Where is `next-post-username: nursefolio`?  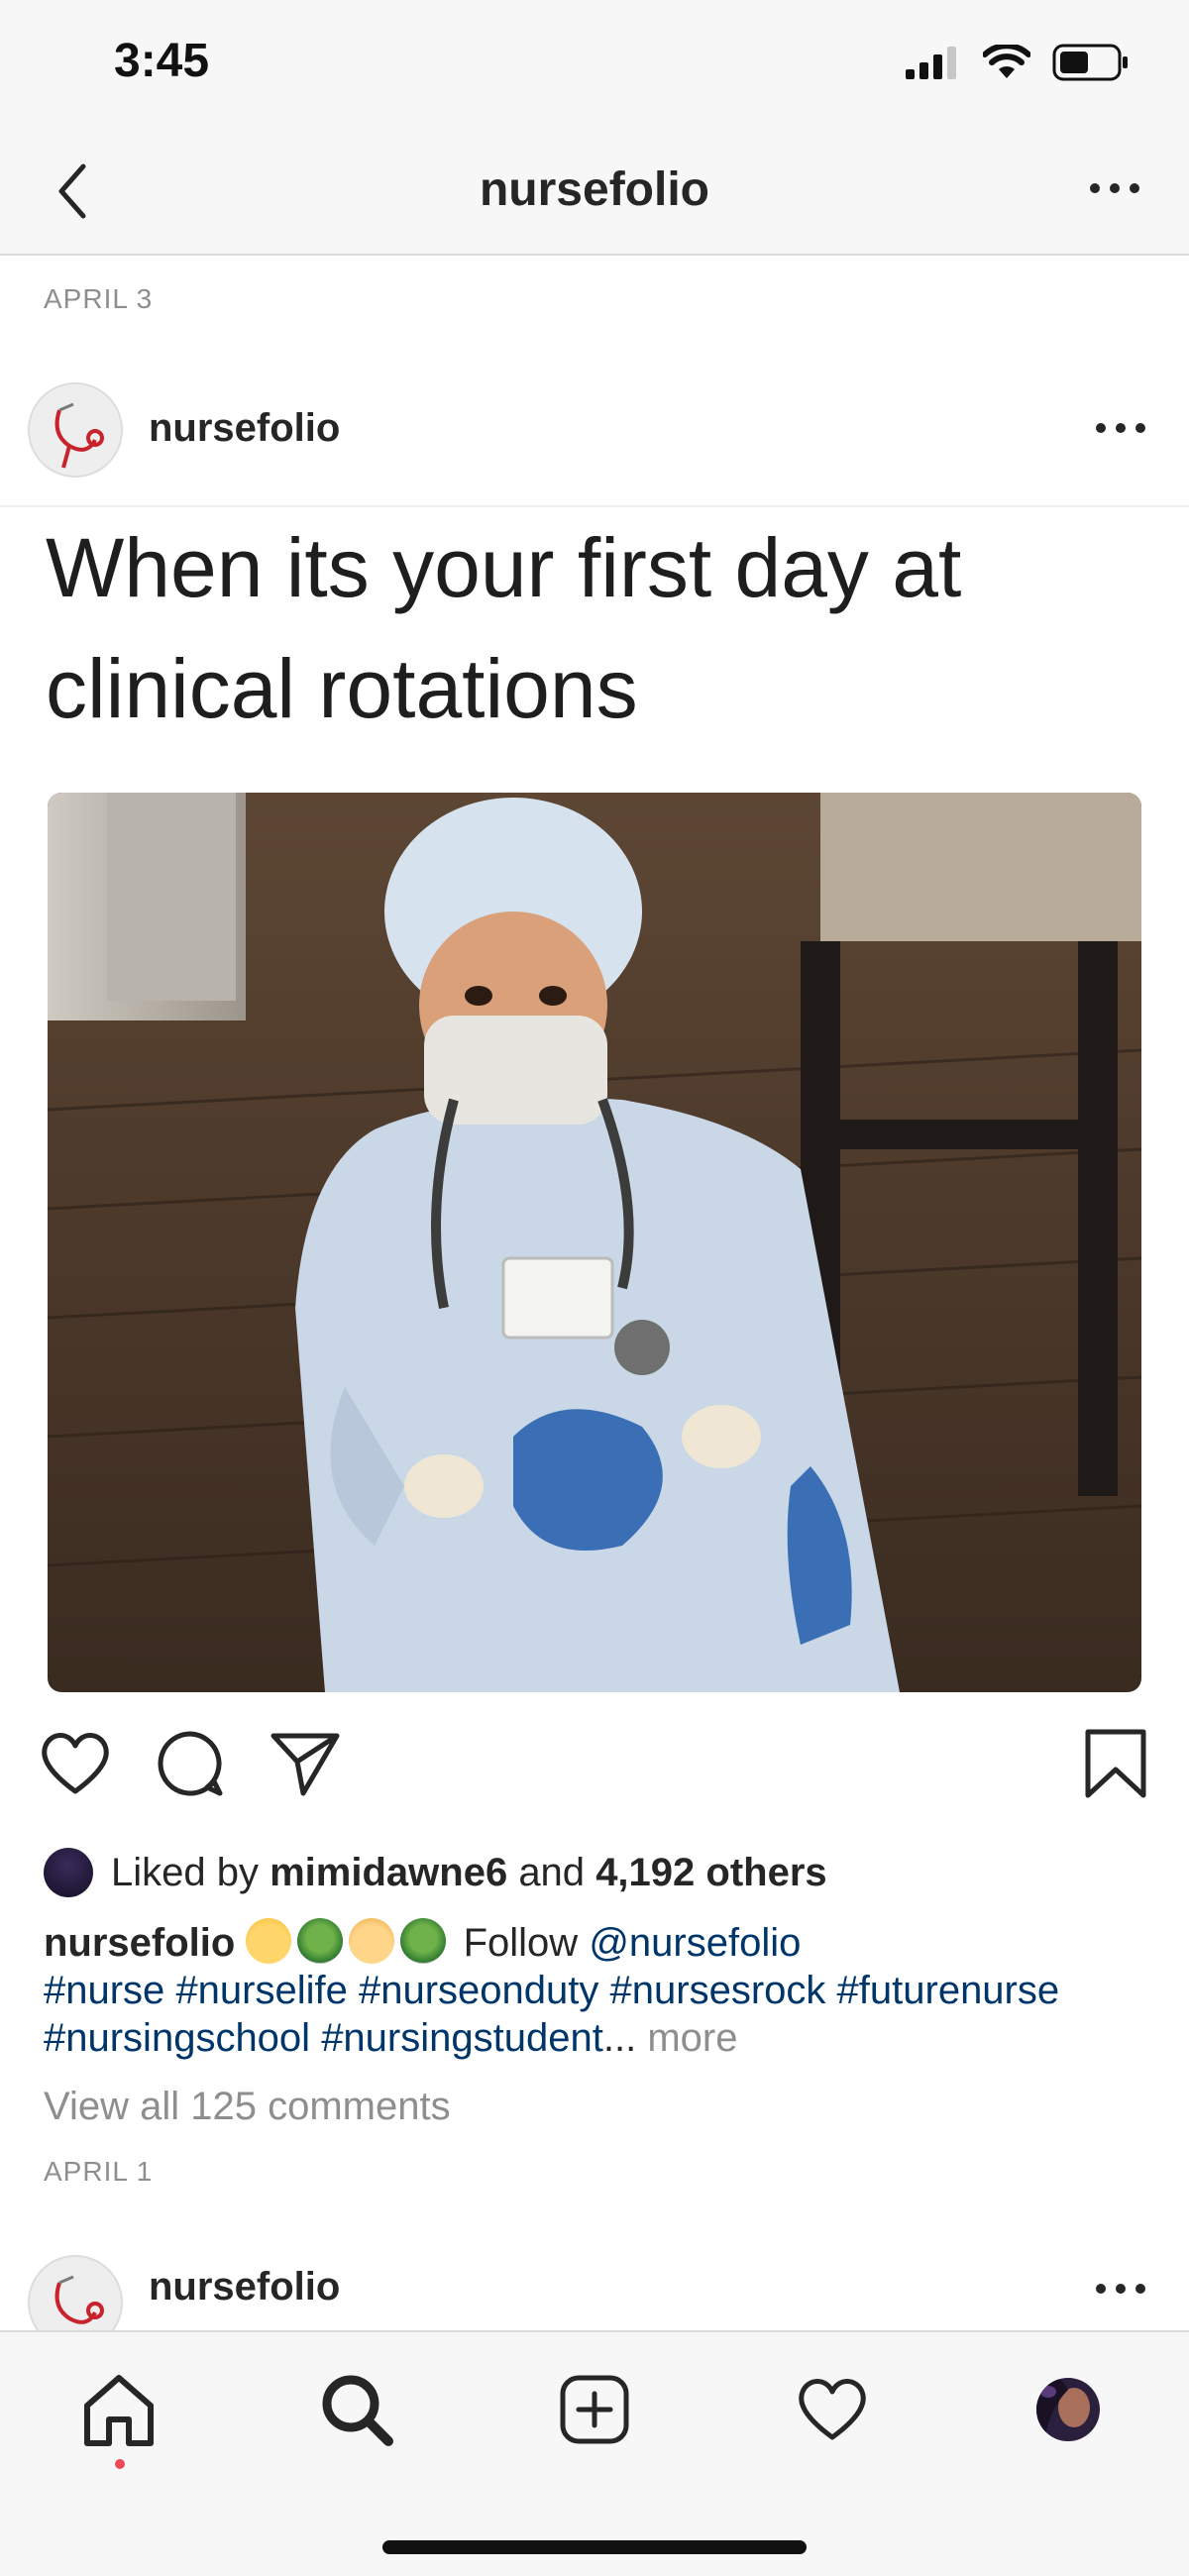 next-post-username: nursefolio is located at coordinates (245, 2287).